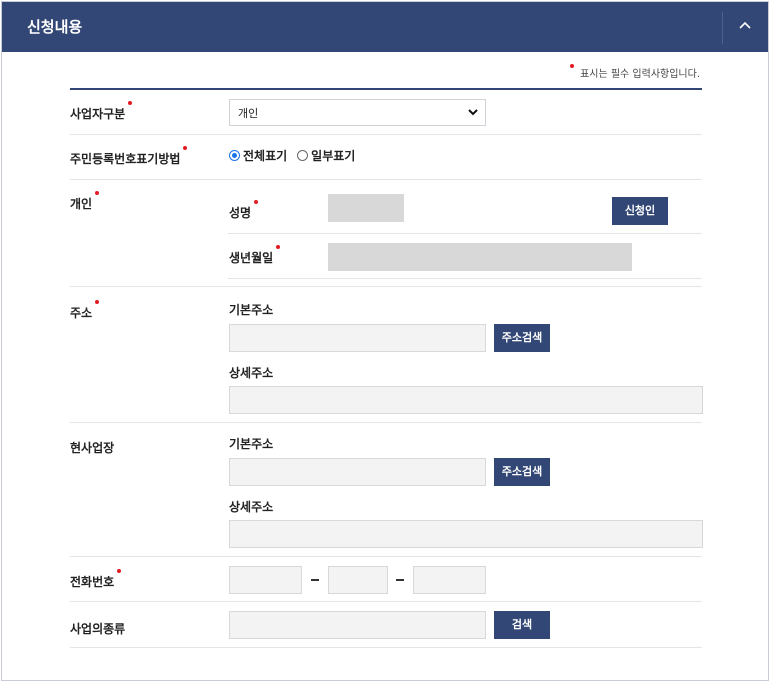 The width and height of the screenshot is (770, 682). What do you see at coordinates (251, 444) in the screenshot?
I see `site-basic-label: 기본주소` at bounding box center [251, 444].